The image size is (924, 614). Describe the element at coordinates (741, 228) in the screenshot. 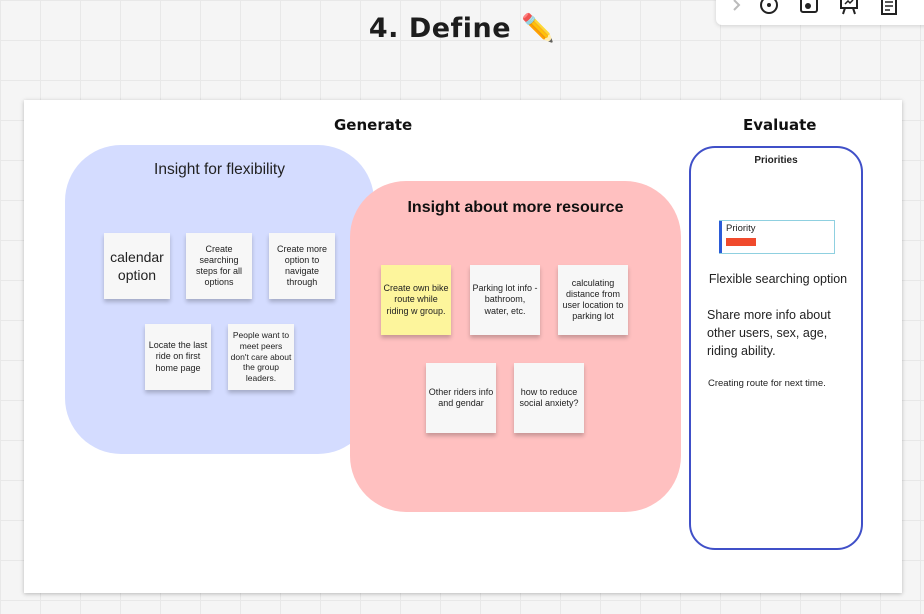

I see `priority-legend-label: Priority` at that location.